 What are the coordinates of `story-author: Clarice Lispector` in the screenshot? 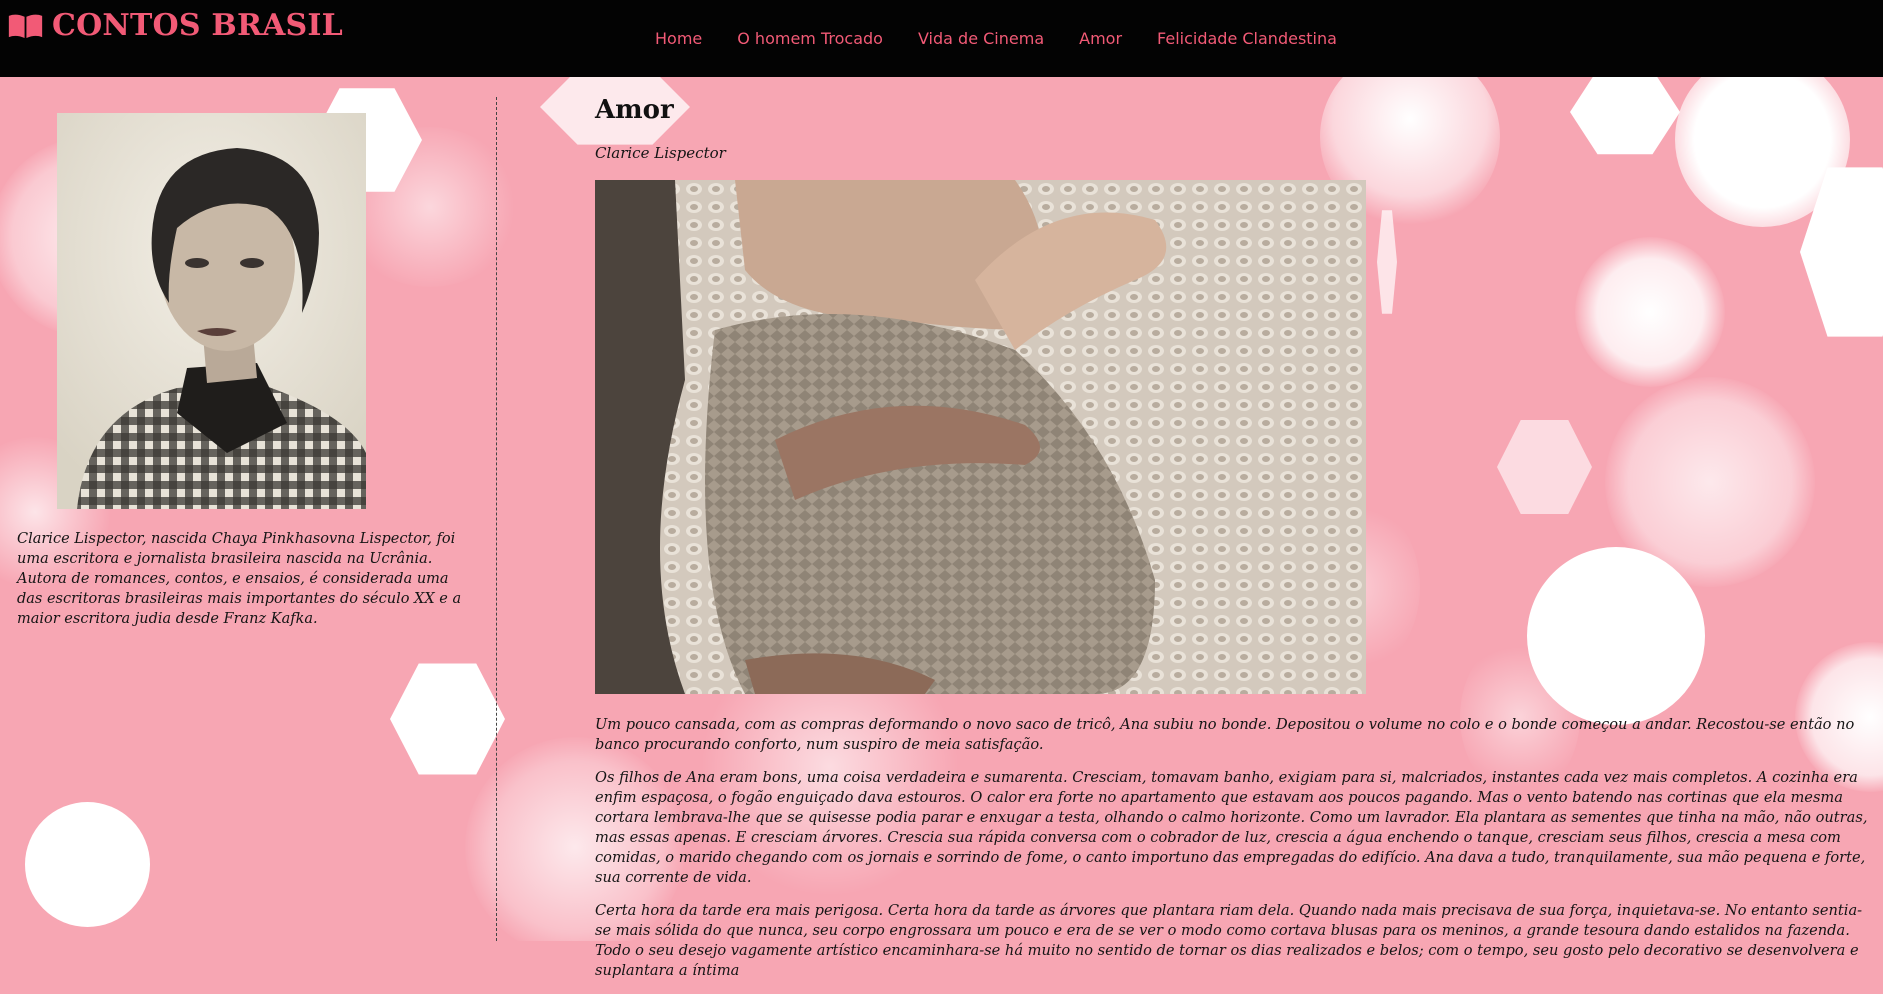 It's located at (660, 153).